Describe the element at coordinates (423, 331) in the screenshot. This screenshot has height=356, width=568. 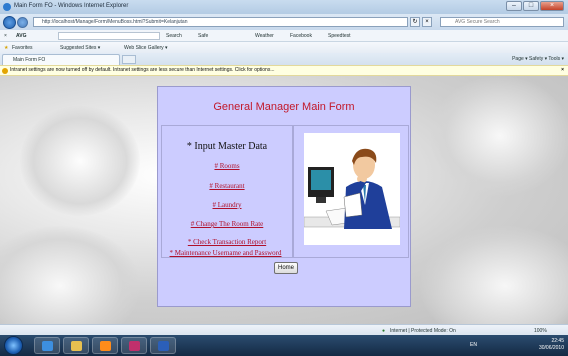
I see `security-zone: Internet | Protected Mode: On` at that location.